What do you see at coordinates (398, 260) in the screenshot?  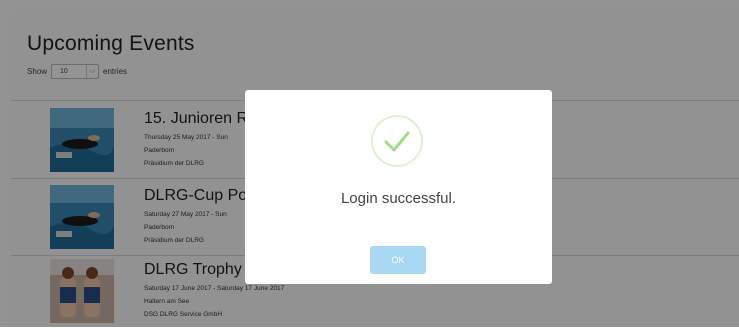 I see `ok-button: OK` at bounding box center [398, 260].